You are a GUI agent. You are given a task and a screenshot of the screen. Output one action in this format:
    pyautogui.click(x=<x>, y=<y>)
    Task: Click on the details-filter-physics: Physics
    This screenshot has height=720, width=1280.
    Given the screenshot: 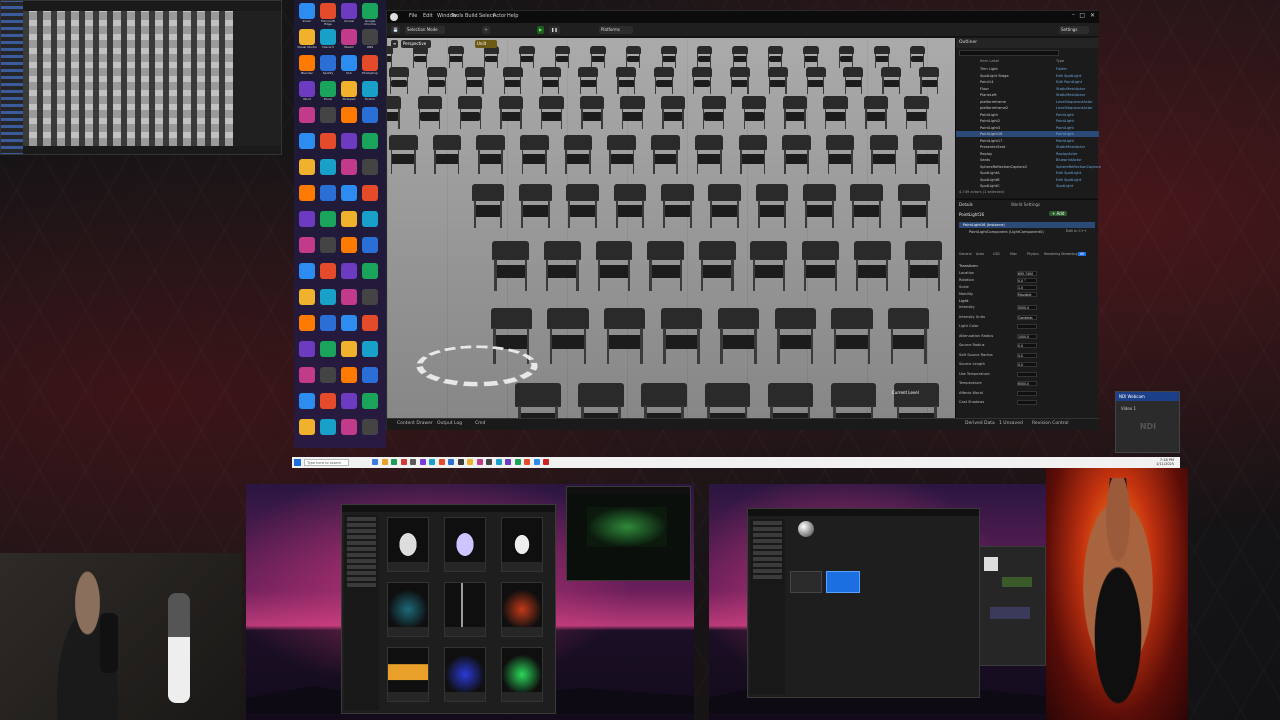 What is the action you would take?
    pyautogui.click(x=1033, y=254)
    